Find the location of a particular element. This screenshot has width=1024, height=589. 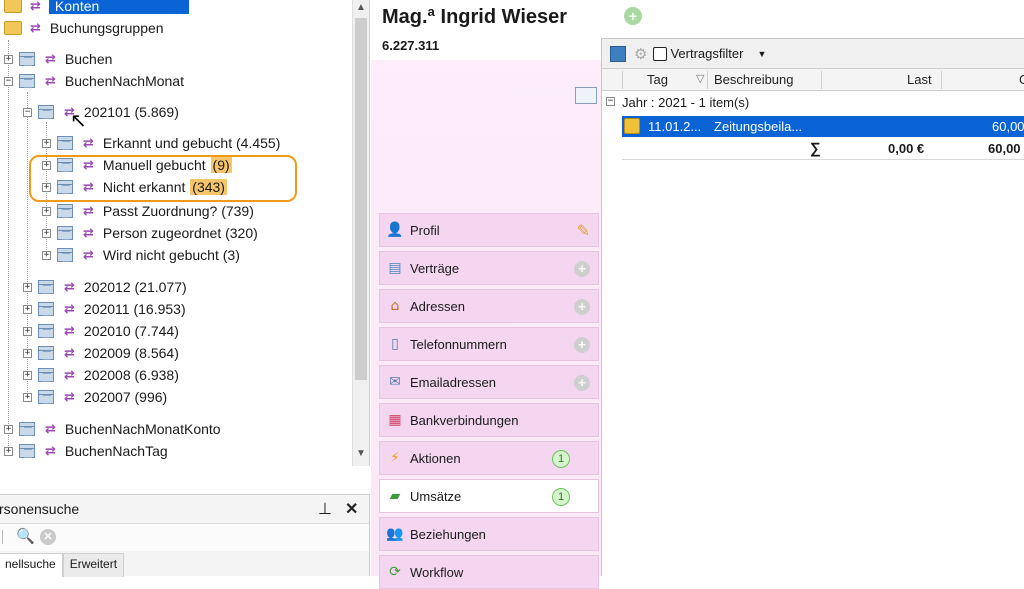

tree-item-nicht-erkannt: + ⇄ Nicht erkannt (343) is located at coordinates (134, 187).